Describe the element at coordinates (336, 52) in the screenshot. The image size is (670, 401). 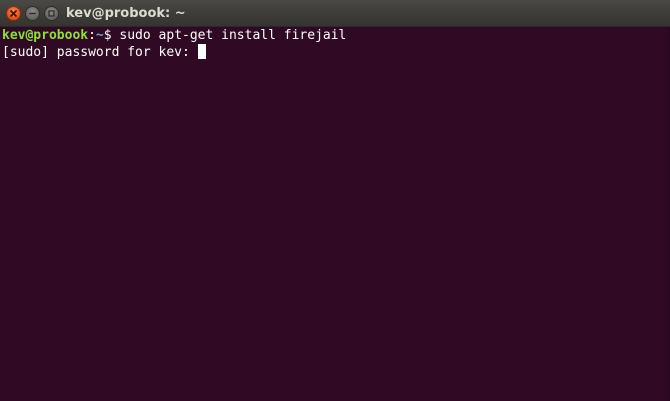
I see `password-prompt-line: [sudo] password for kev:` at that location.